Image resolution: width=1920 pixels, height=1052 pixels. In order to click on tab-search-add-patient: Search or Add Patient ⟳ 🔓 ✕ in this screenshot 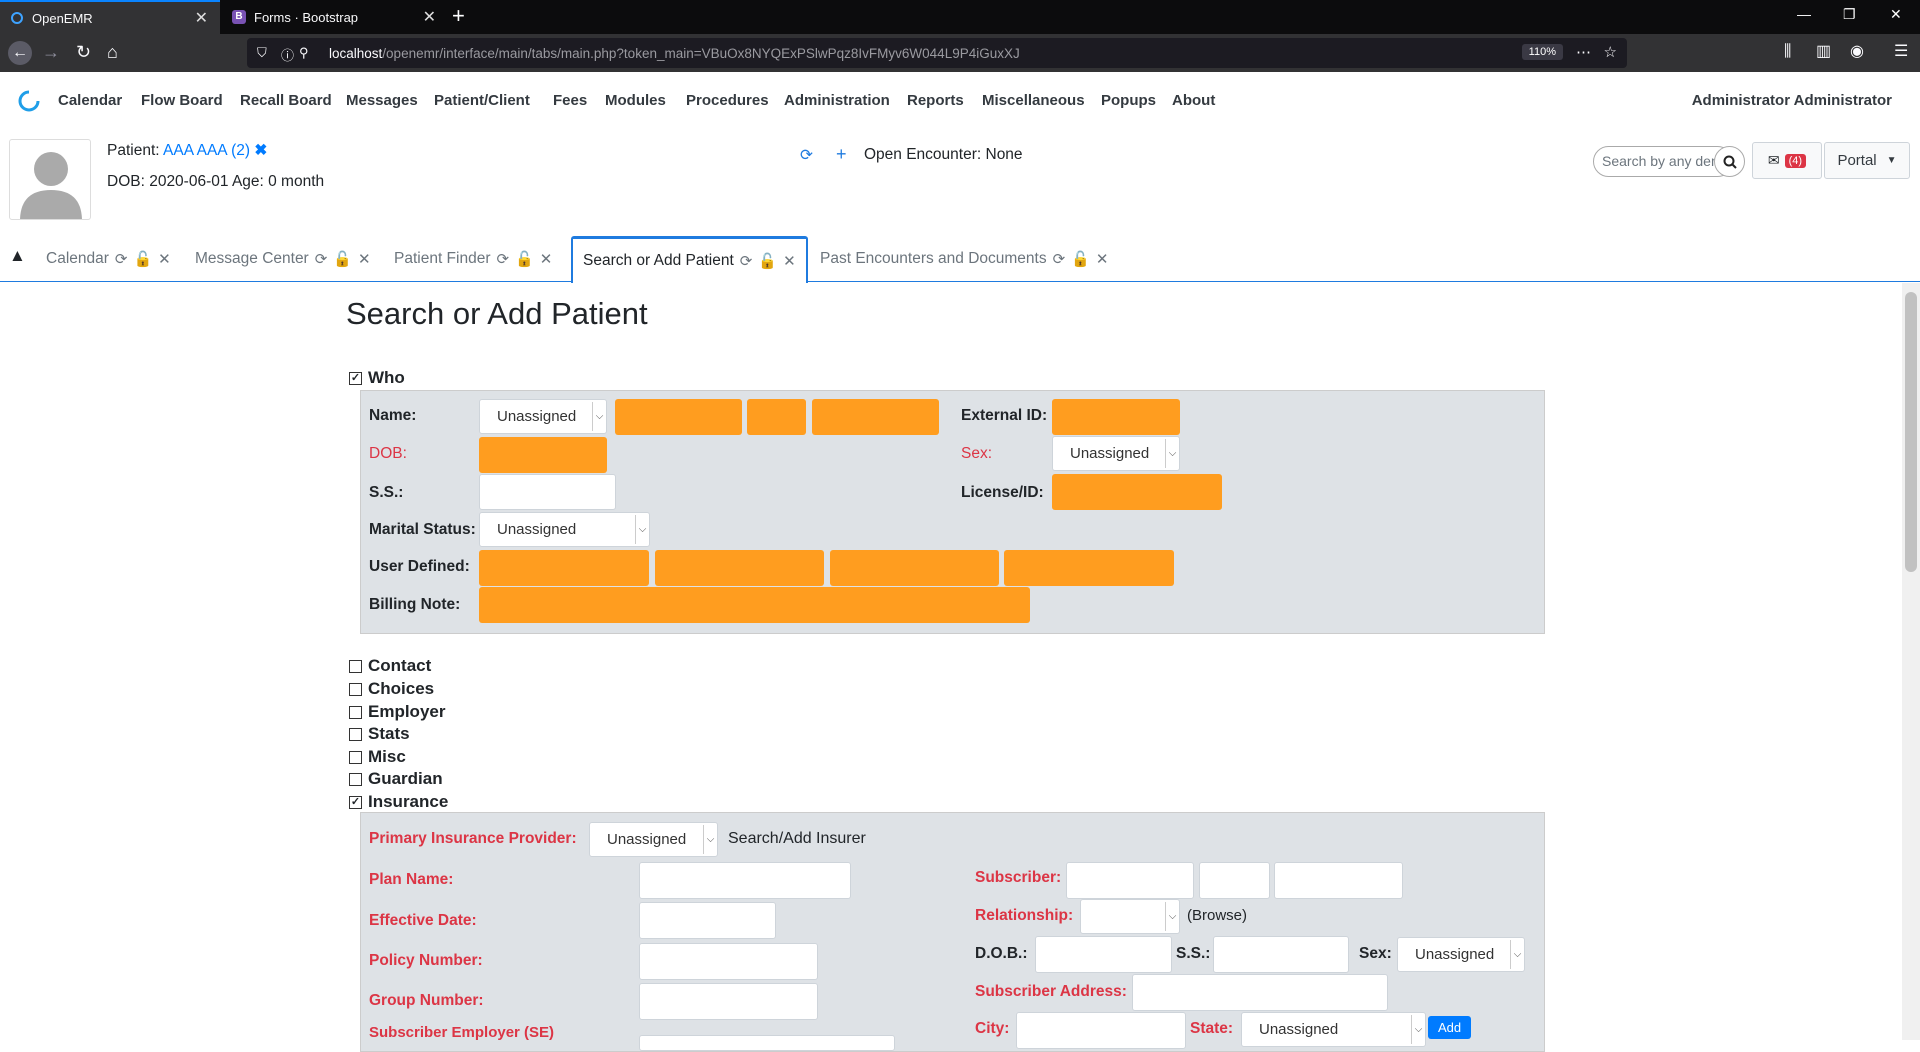, I will do `click(689, 259)`.